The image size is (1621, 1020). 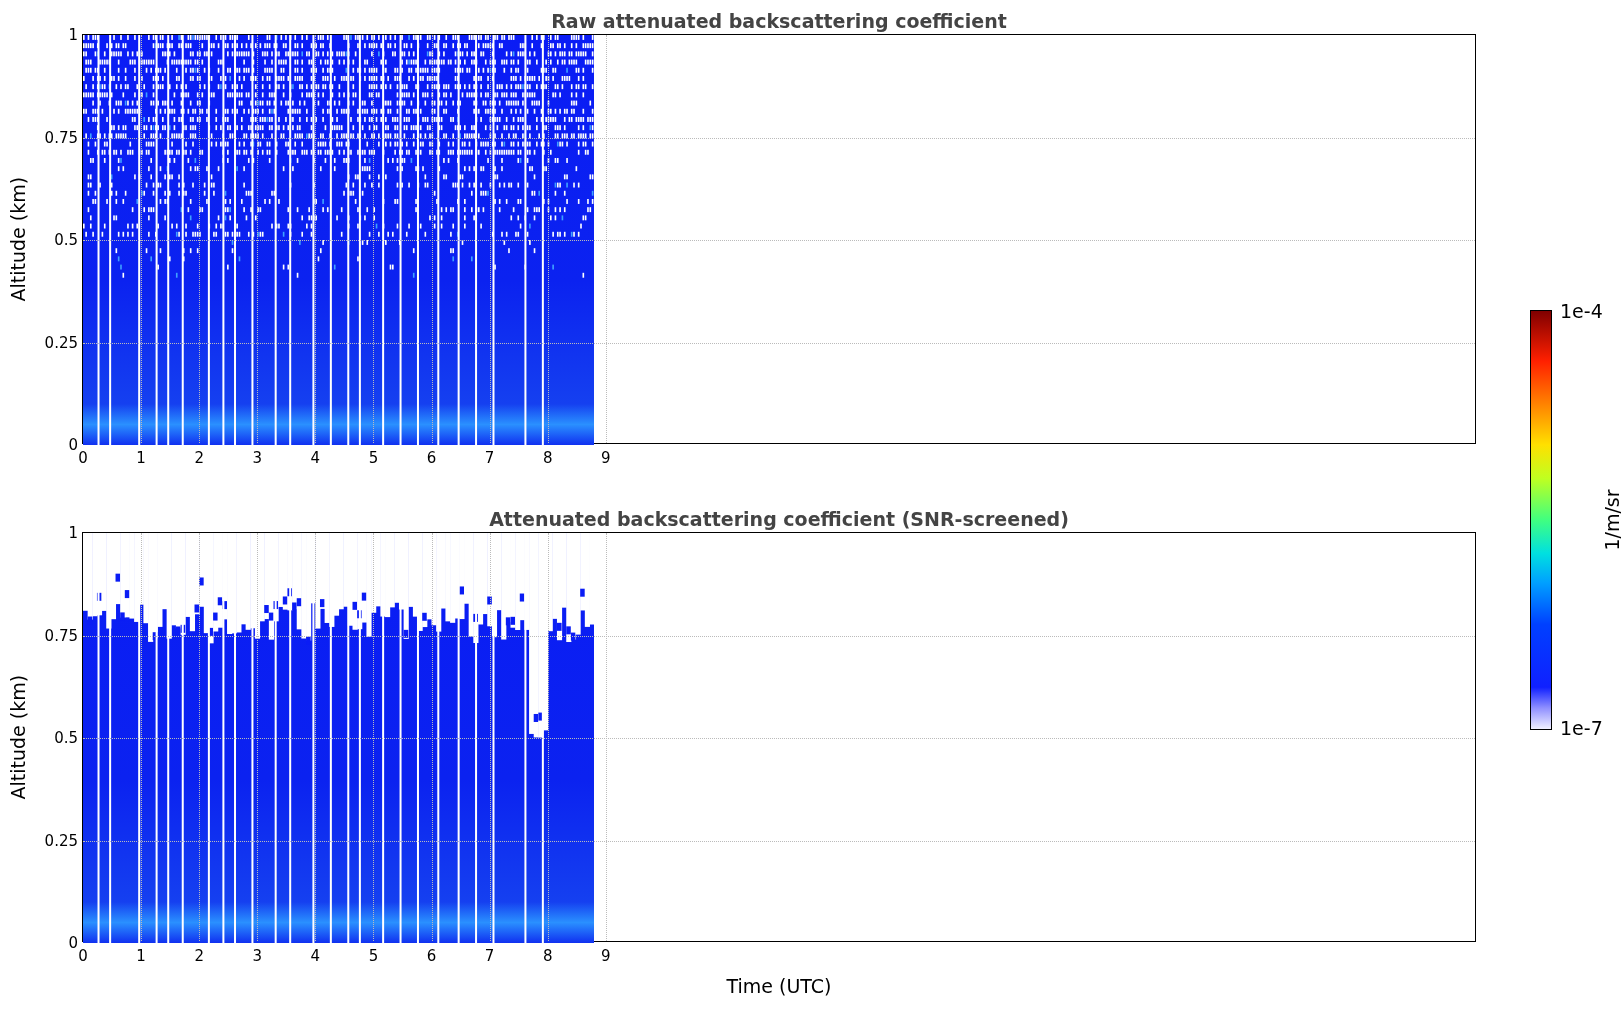 What do you see at coordinates (779, 519) in the screenshot?
I see `chart-title: Attenuated backscattering coefficient (SNR-screened)` at bounding box center [779, 519].